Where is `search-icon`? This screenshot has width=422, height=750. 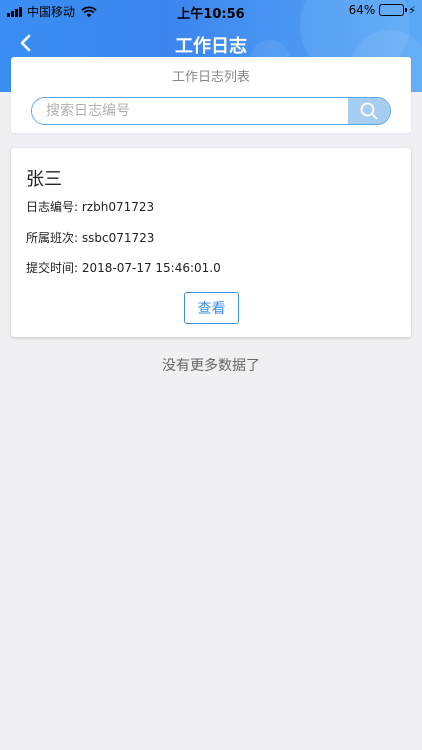
search-icon is located at coordinates (369, 111).